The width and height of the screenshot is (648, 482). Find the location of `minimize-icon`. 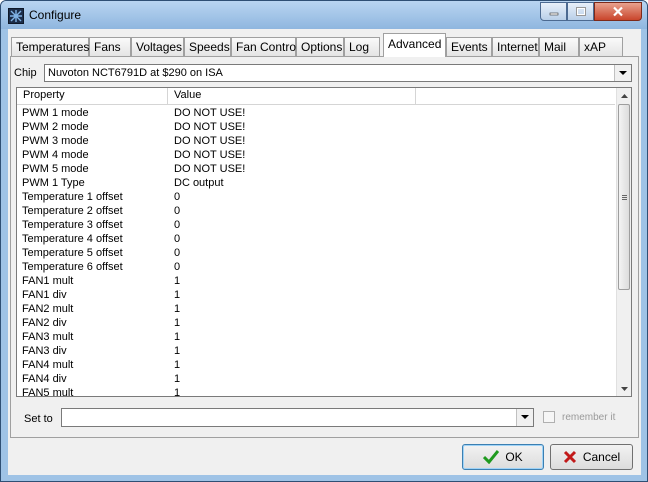

minimize-icon is located at coordinates (553, 13).